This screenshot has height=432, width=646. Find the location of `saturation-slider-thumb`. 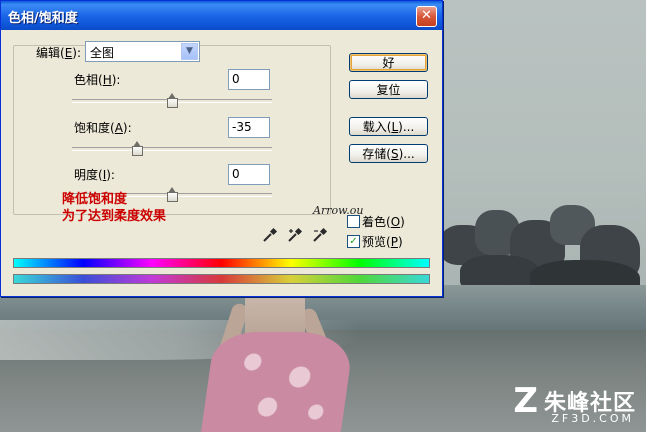

saturation-slider-thumb is located at coordinates (137, 148).